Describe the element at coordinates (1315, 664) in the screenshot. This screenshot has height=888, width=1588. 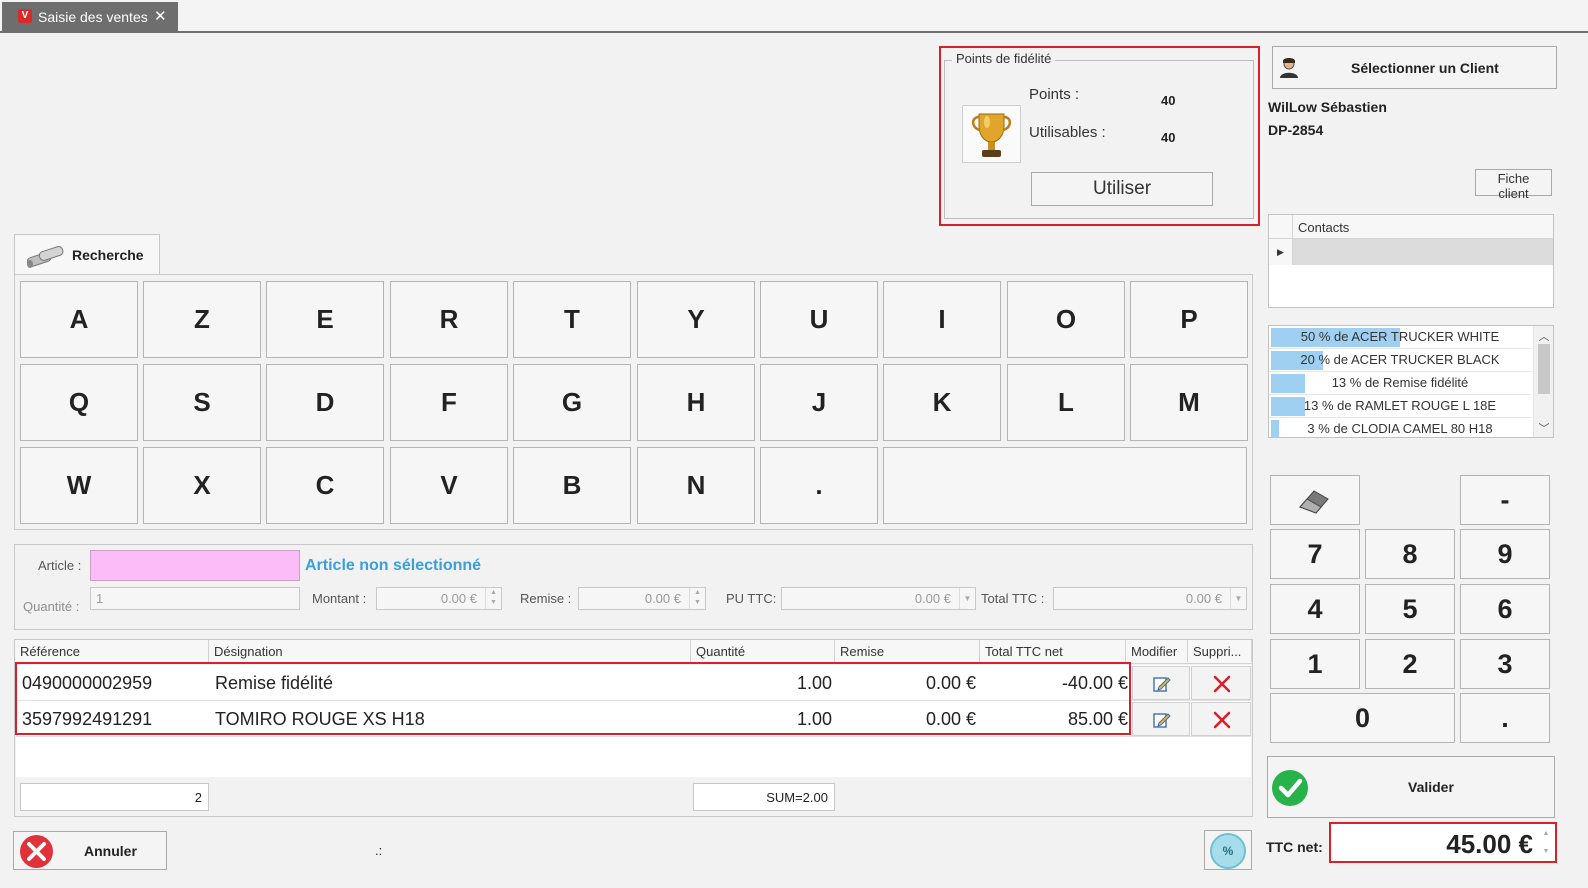
I see `numpad-key-1: 1` at that location.